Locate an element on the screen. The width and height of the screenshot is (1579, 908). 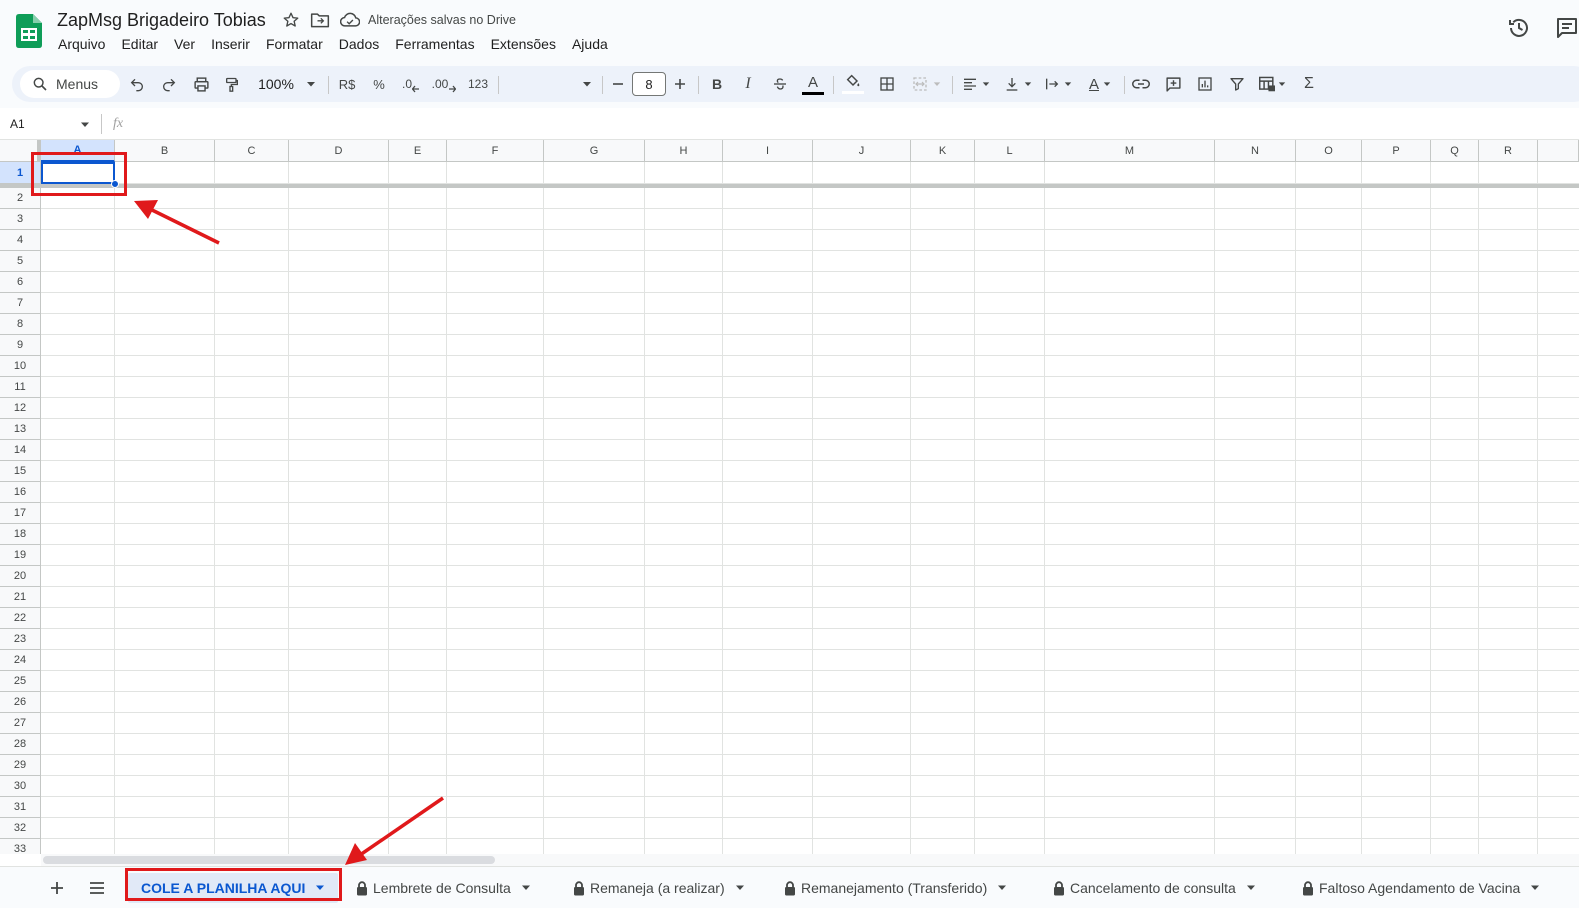
name-box: A1 is located at coordinates (17, 124).